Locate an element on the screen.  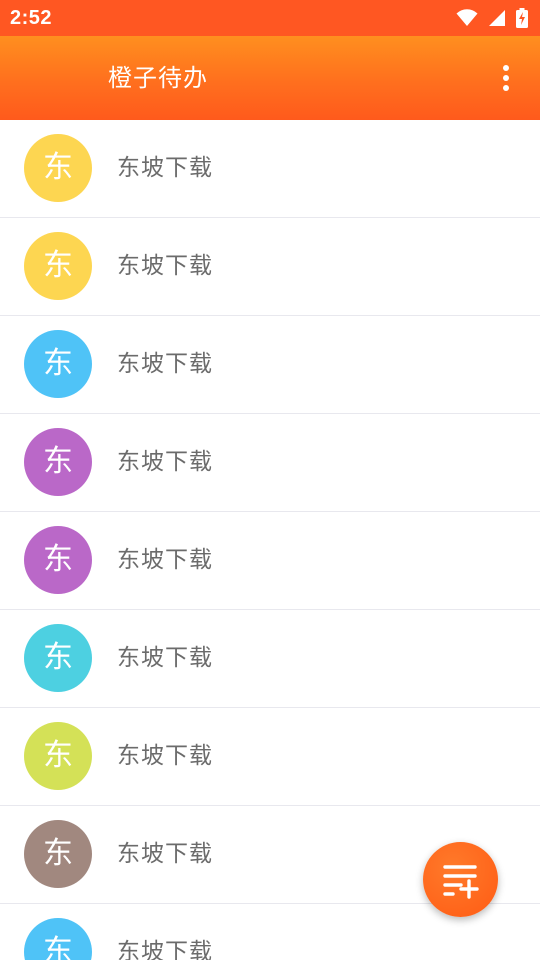
add-list-icon is located at coordinates (460, 881).